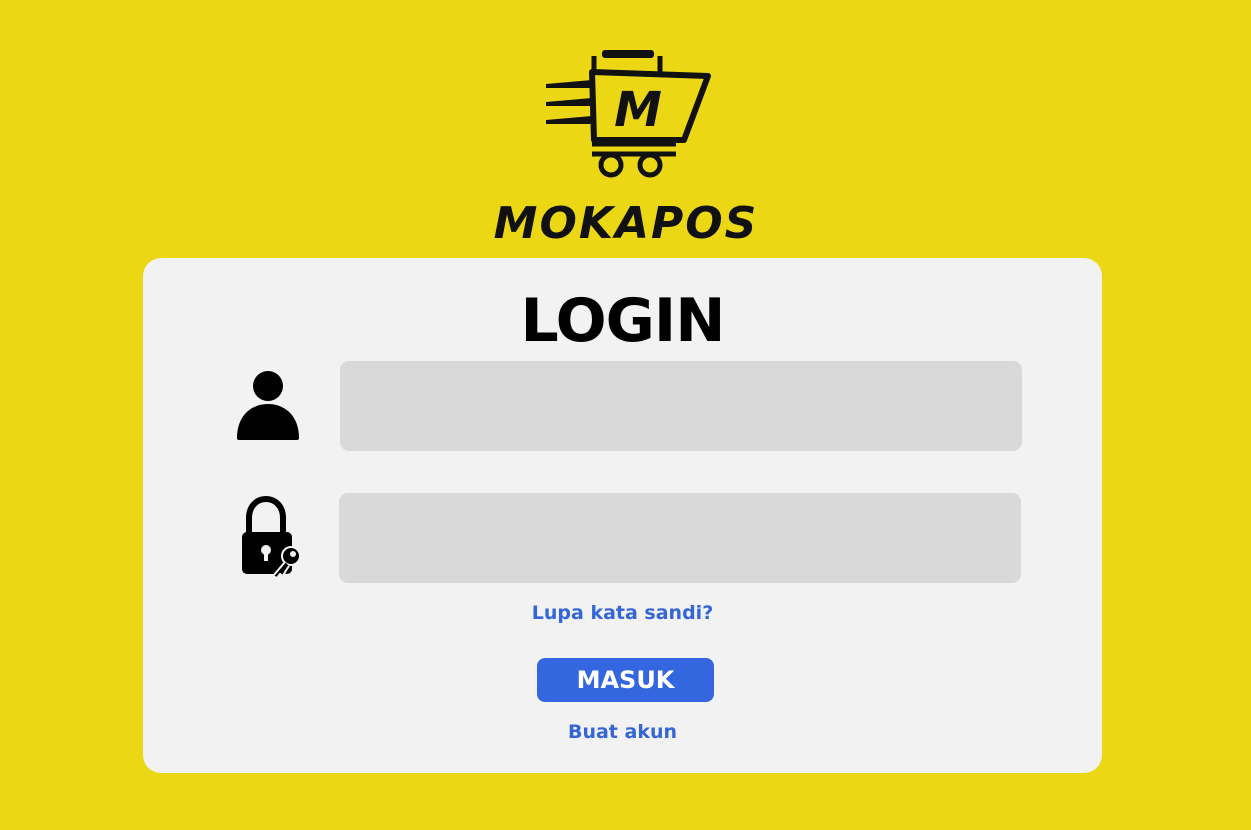 The image size is (1251, 830). Describe the element at coordinates (638, 110) in the screenshot. I see `logo-letter: M` at that location.